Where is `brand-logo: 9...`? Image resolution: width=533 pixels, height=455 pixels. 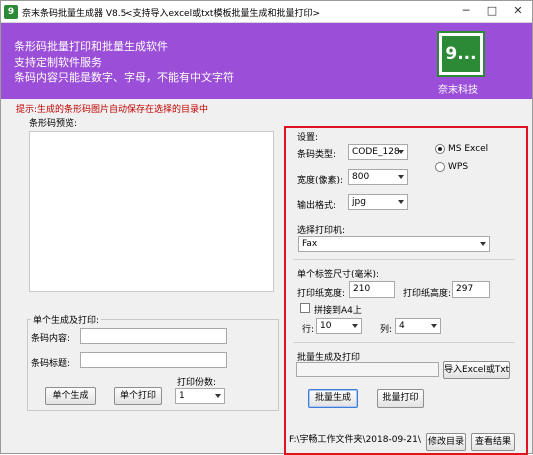
brand-logo: 9... is located at coordinates (461, 54).